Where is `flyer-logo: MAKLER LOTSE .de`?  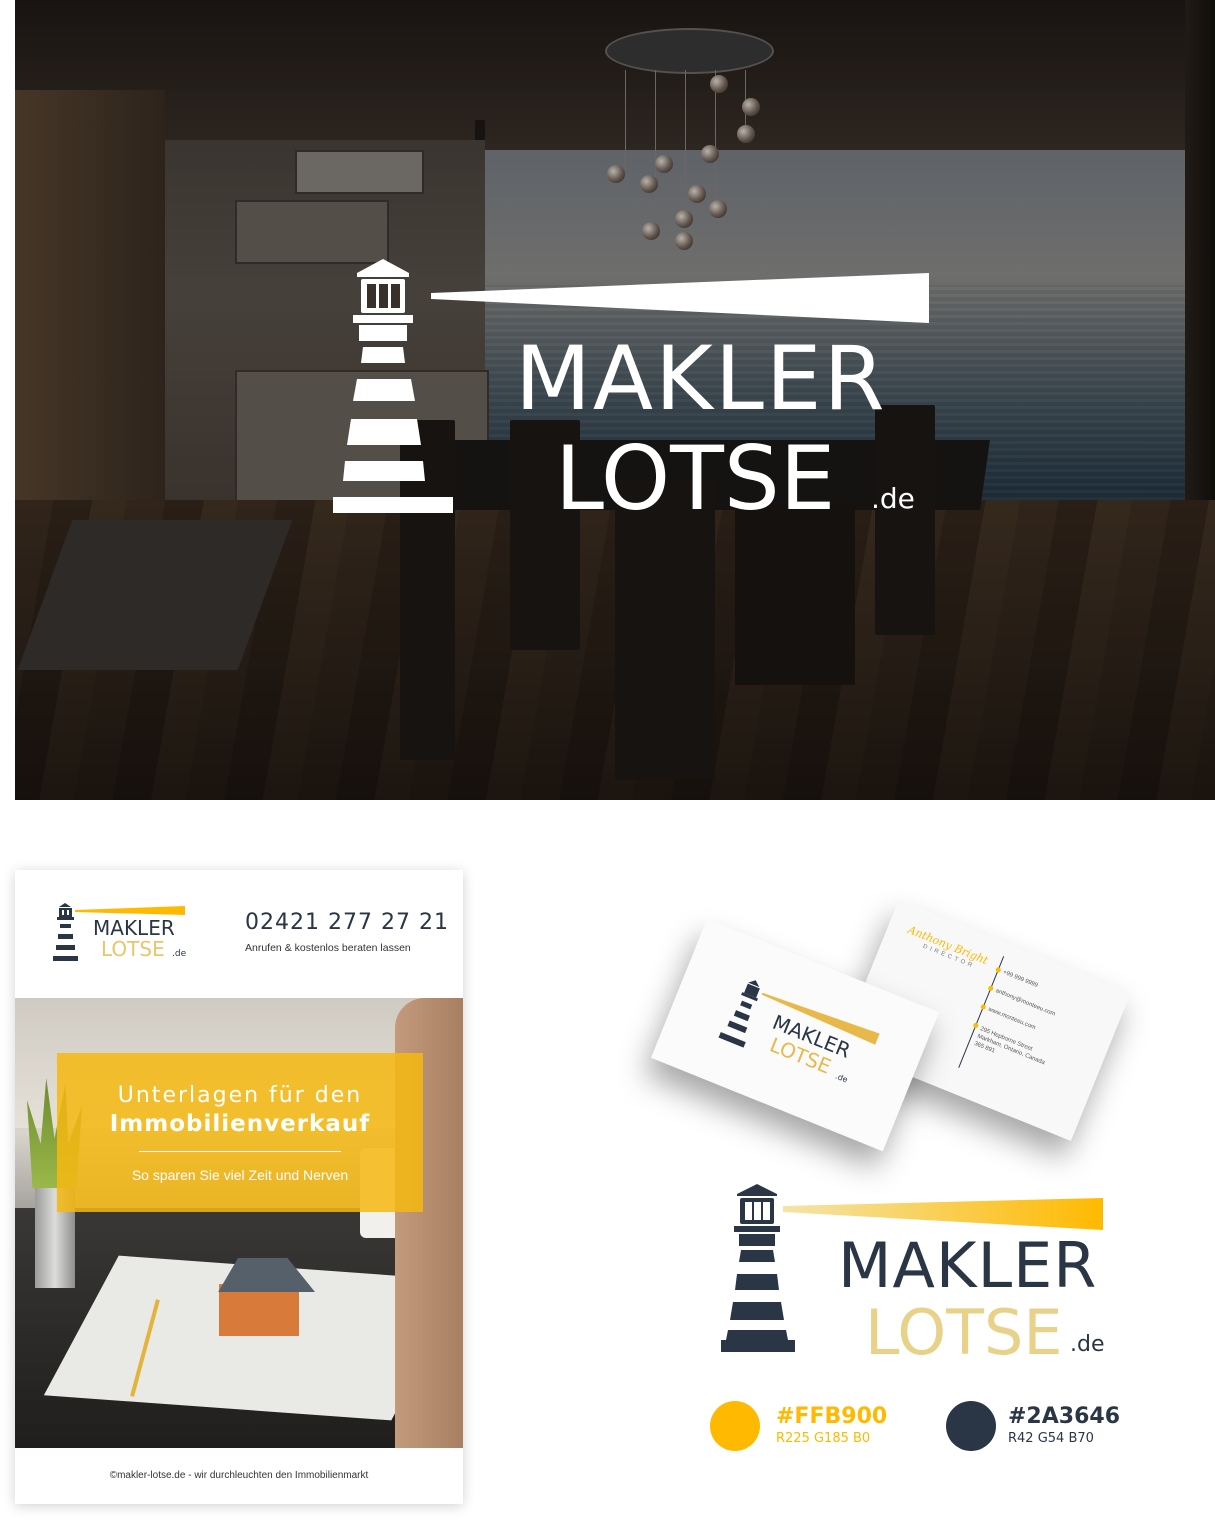 flyer-logo: MAKLER LOTSE .de is located at coordinates (128, 932).